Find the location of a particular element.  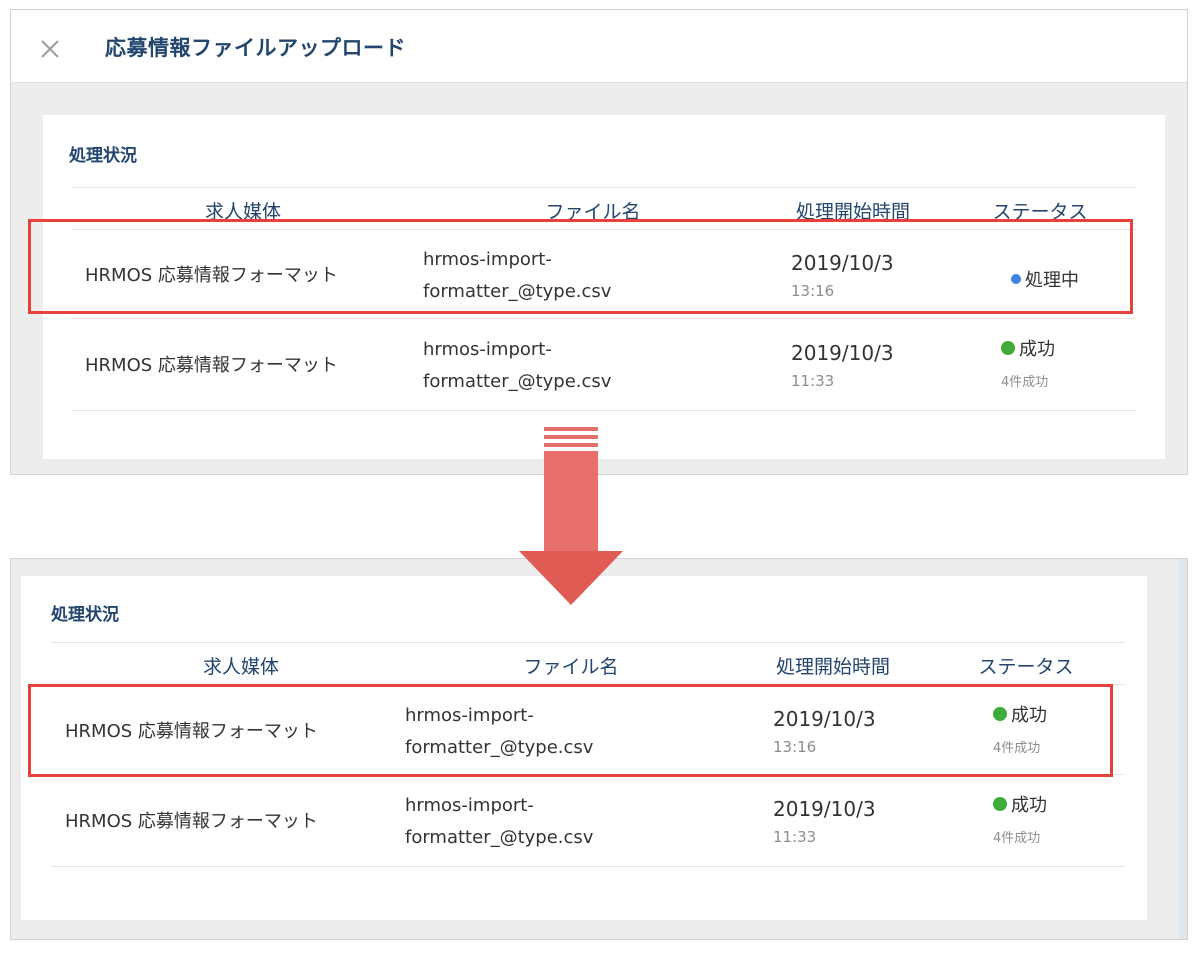

close-icon is located at coordinates (50, 49).